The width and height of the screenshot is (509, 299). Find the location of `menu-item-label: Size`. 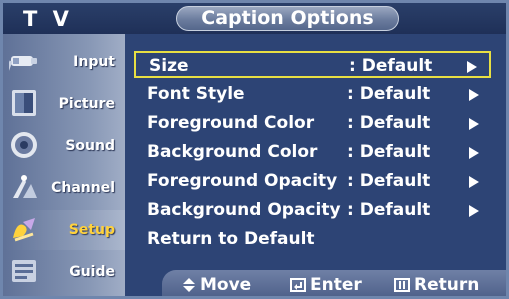

menu-item-label: Size is located at coordinates (169, 66).